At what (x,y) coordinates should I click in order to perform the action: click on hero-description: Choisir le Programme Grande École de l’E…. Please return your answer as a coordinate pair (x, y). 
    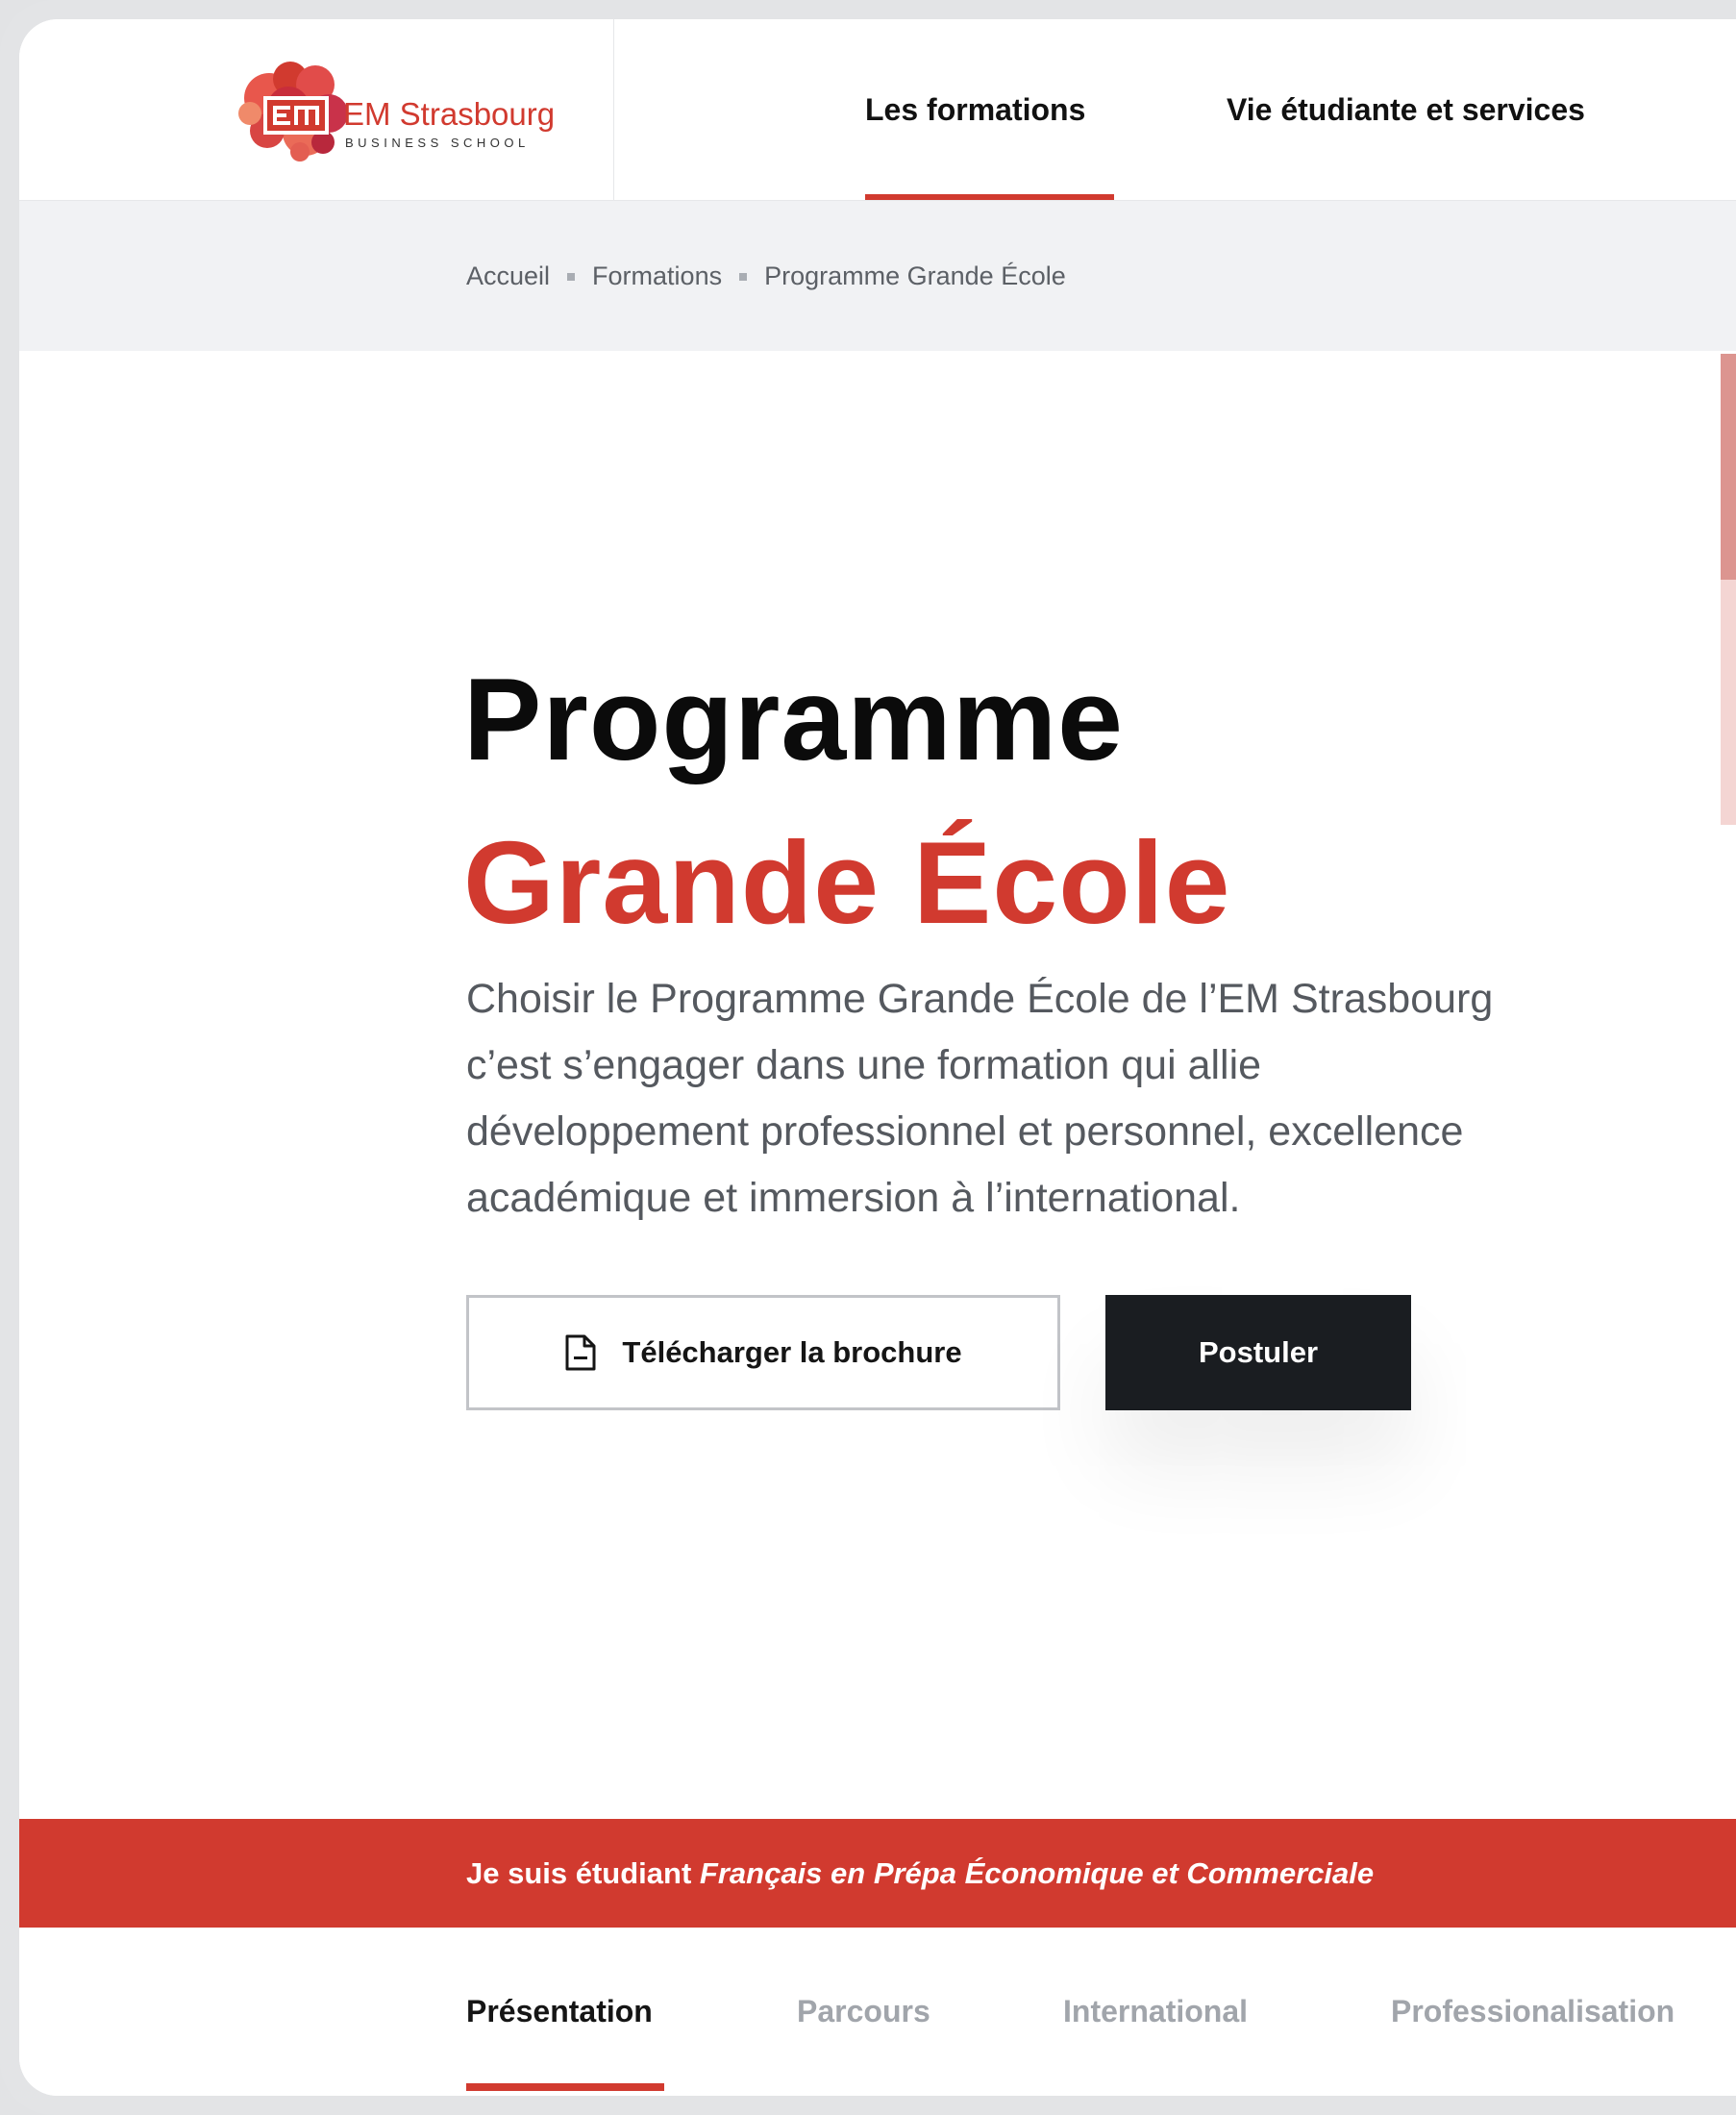
    Looking at the image, I should click on (1071, 1099).